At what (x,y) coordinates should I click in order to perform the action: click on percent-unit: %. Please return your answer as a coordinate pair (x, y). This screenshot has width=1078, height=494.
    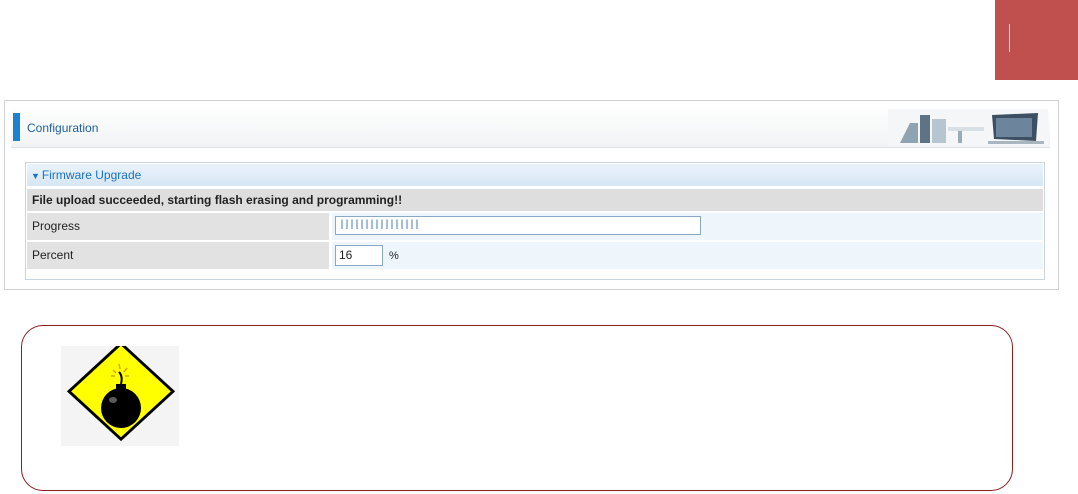
    Looking at the image, I should click on (394, 256).